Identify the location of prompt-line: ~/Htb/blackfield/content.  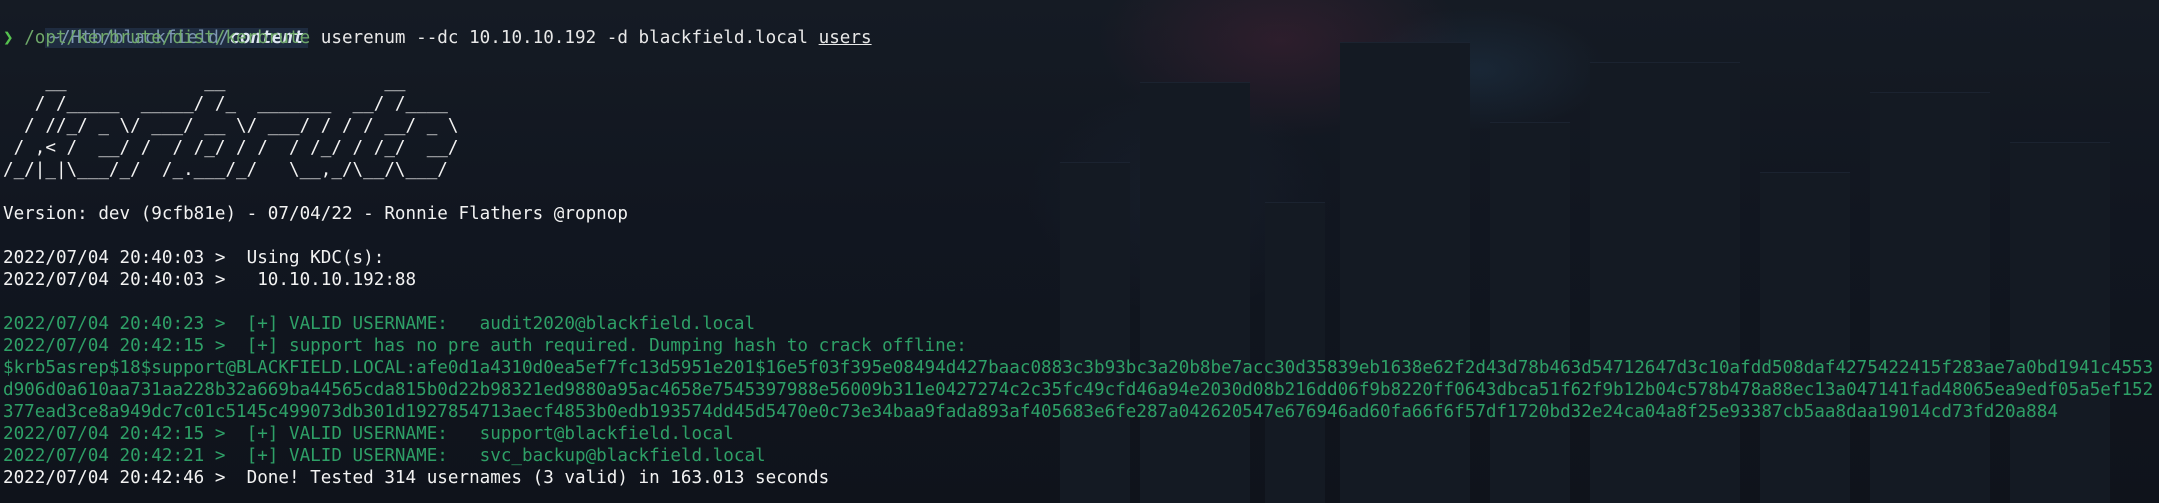
(1081, 26).